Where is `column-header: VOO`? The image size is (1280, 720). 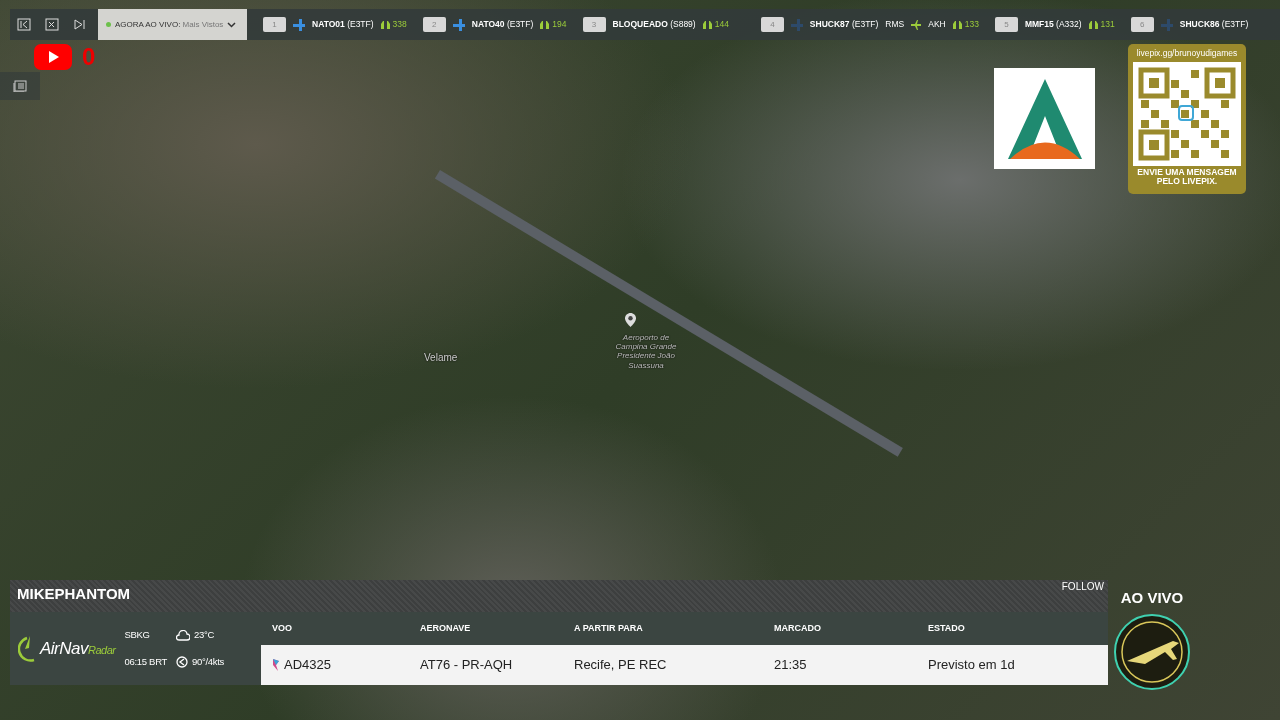 column-header: VOO is located at coordinates (282, 628).